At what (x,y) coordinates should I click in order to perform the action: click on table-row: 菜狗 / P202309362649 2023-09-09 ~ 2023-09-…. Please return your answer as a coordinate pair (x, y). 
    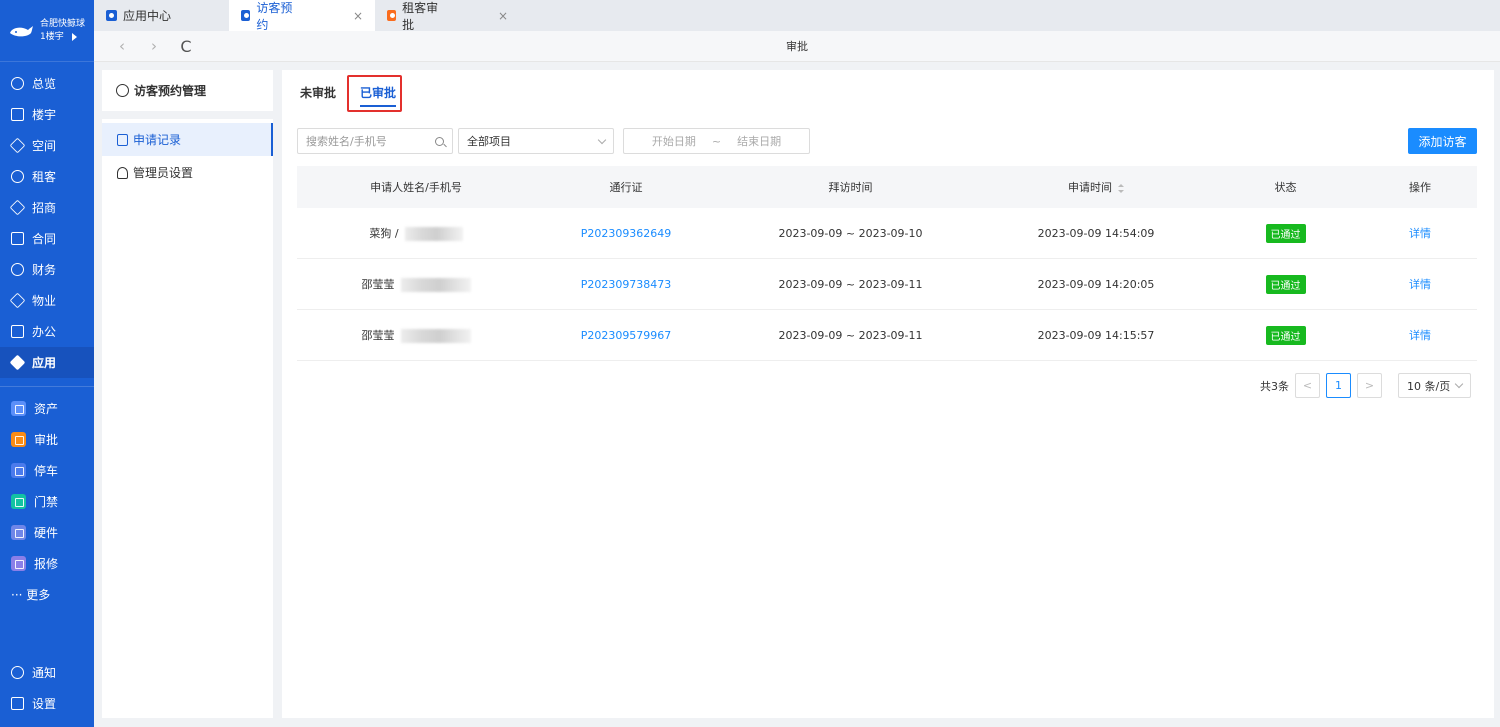
    Looking at the image, I should click on (887, 233).